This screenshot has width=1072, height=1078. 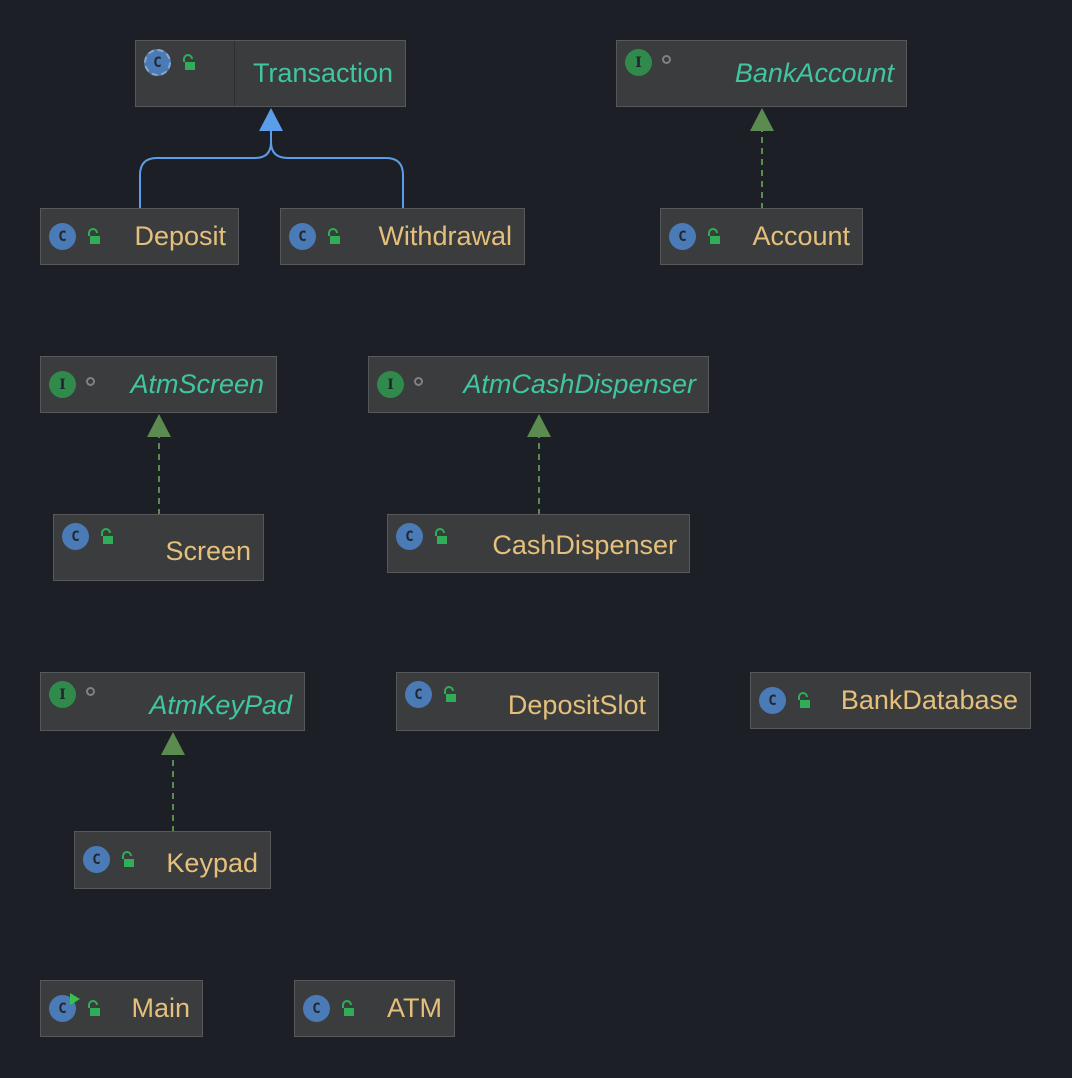 What do you see at coordinates (929, 700) in the screenshot?
I see `node-label: BankDatabase` at bounding box center [929, 700].